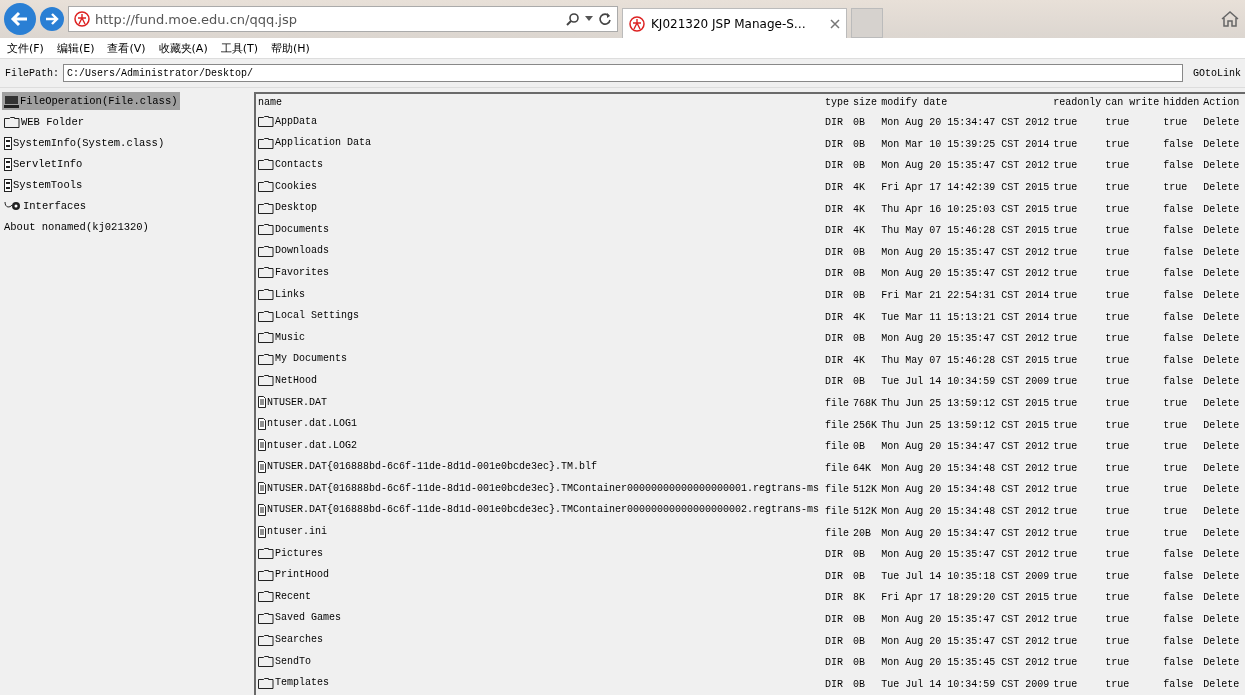 The height and width of the screenshot is (695, 1245). I want to click on file-name: My Documents, so click(302, 358).